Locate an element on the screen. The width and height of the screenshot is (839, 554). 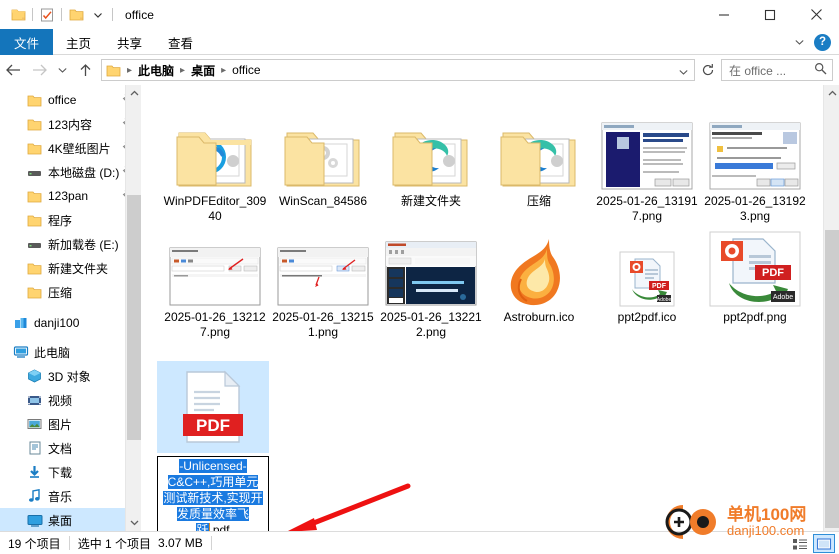
breadcrumb-item-2: office is located at coordinates (246, 70).